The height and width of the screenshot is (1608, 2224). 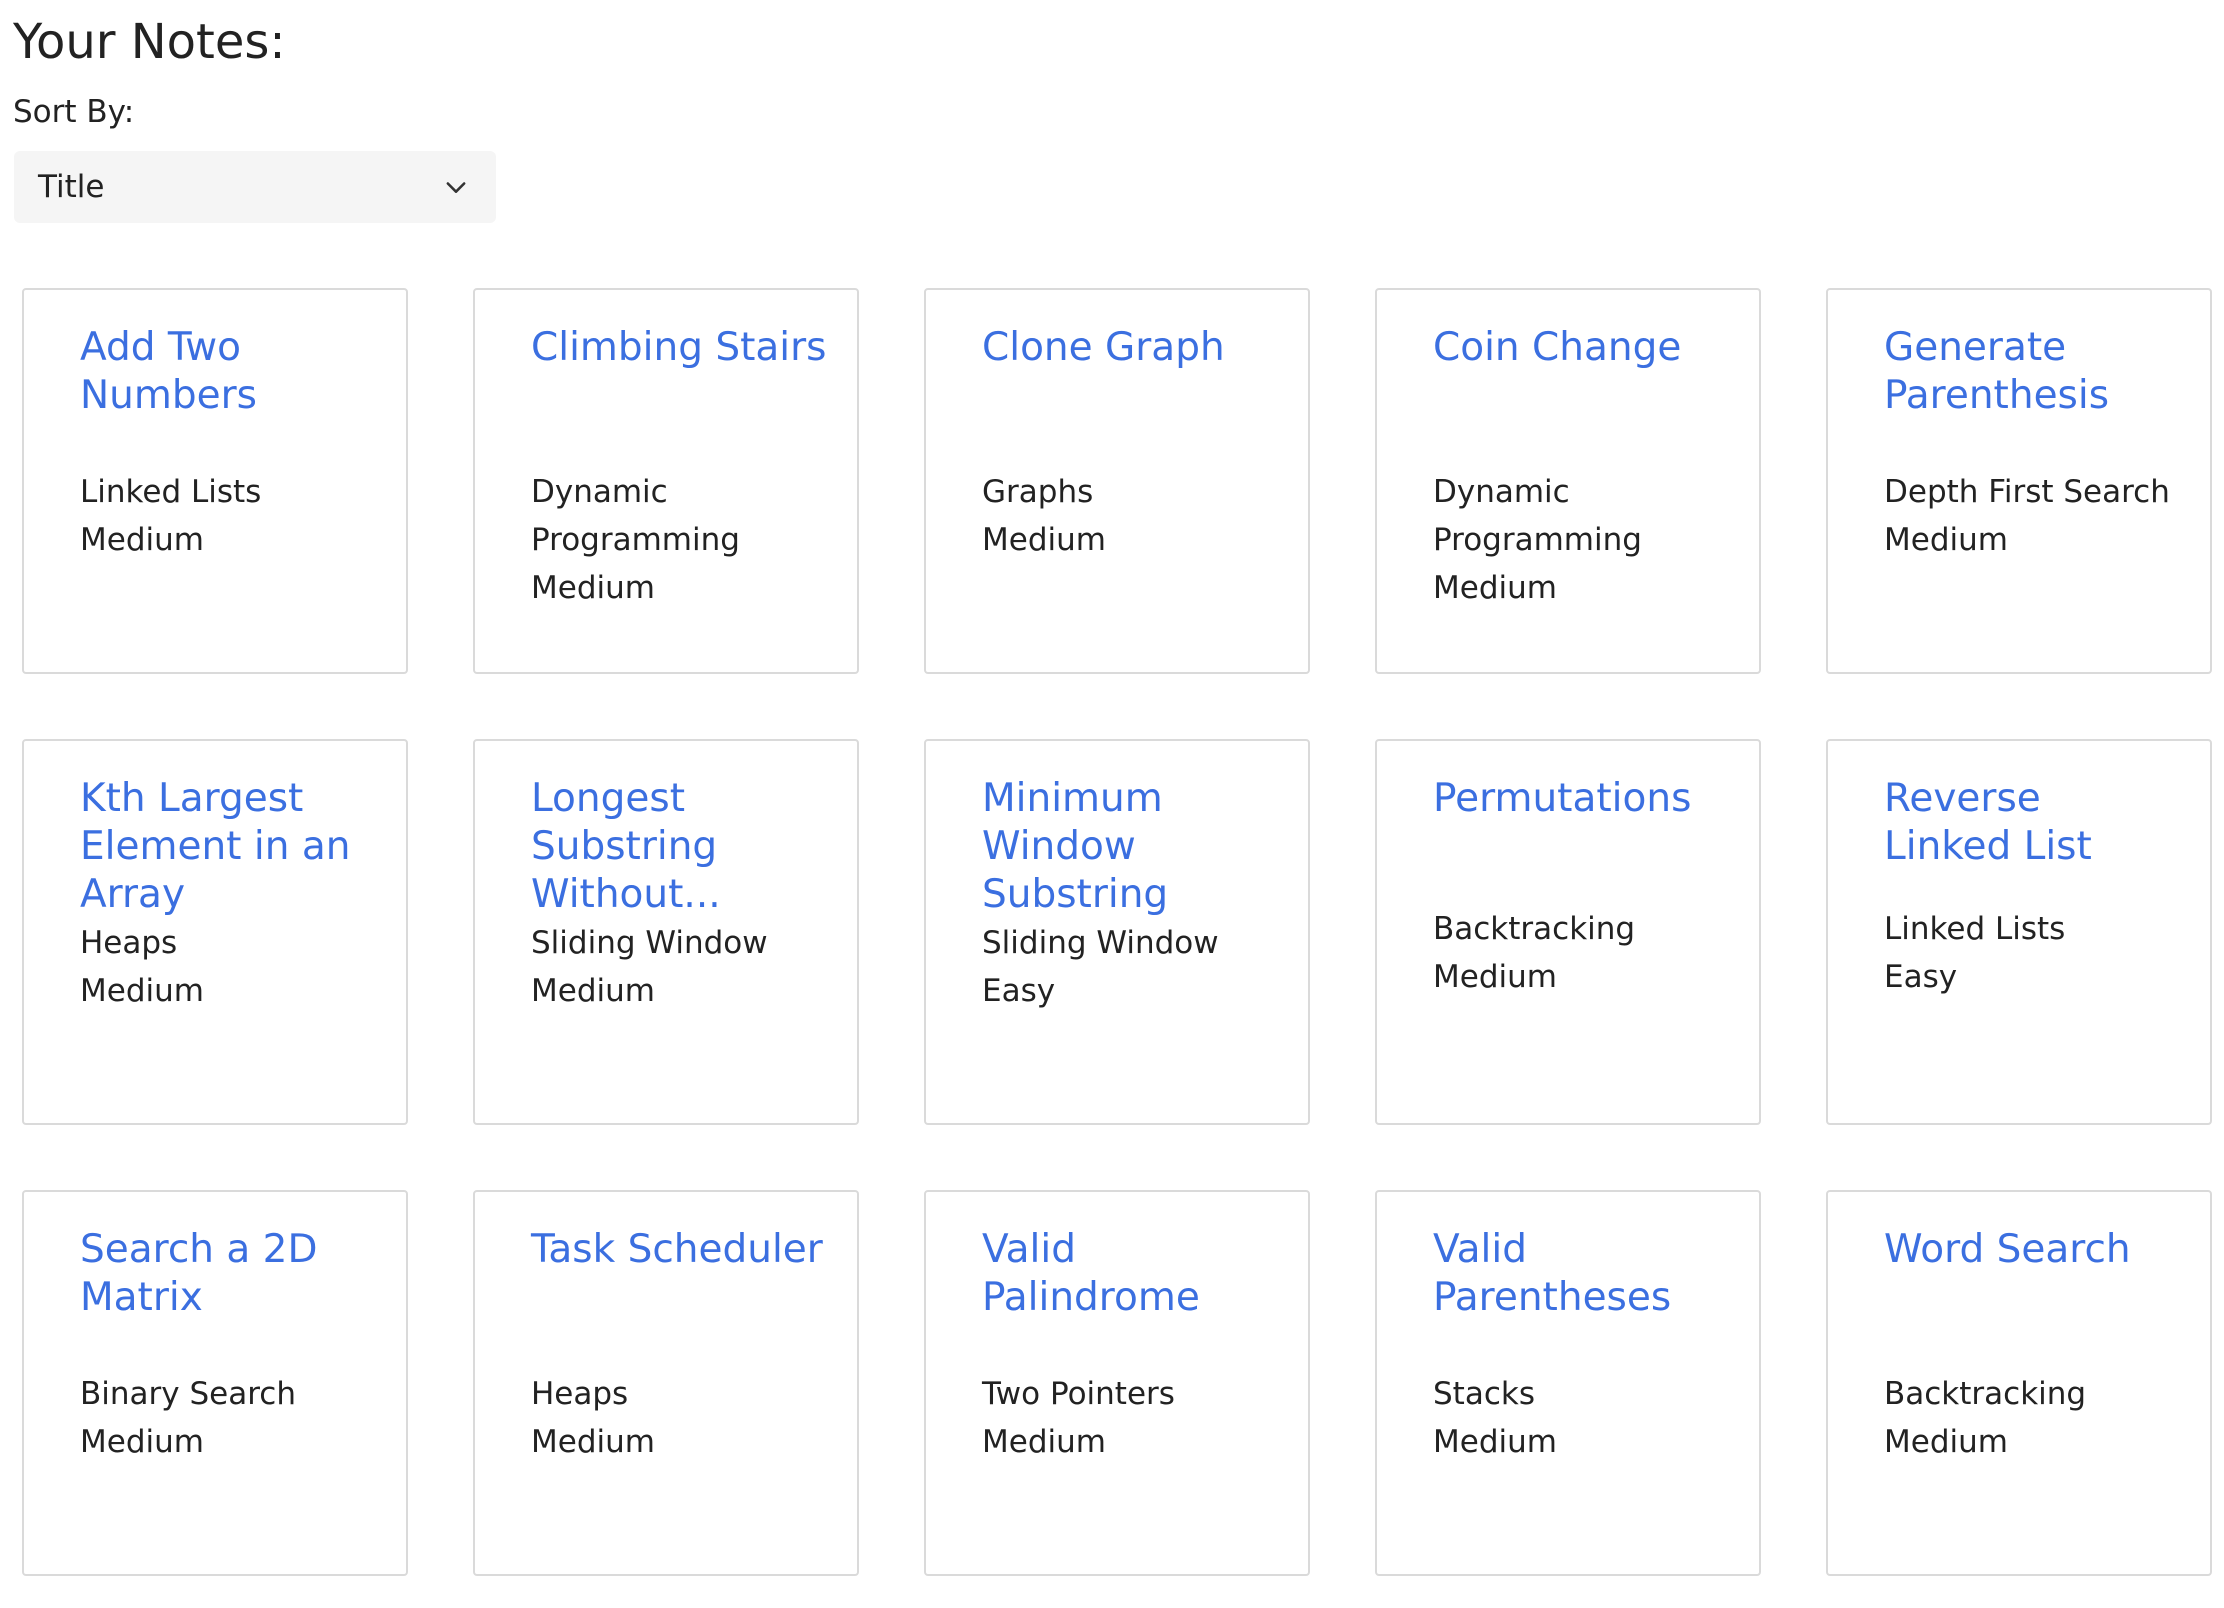 What do you see at coordinates (74, 112) in the screenshot?
I see `sort-by-label: Sort By:` at bounding box center [74, 112].